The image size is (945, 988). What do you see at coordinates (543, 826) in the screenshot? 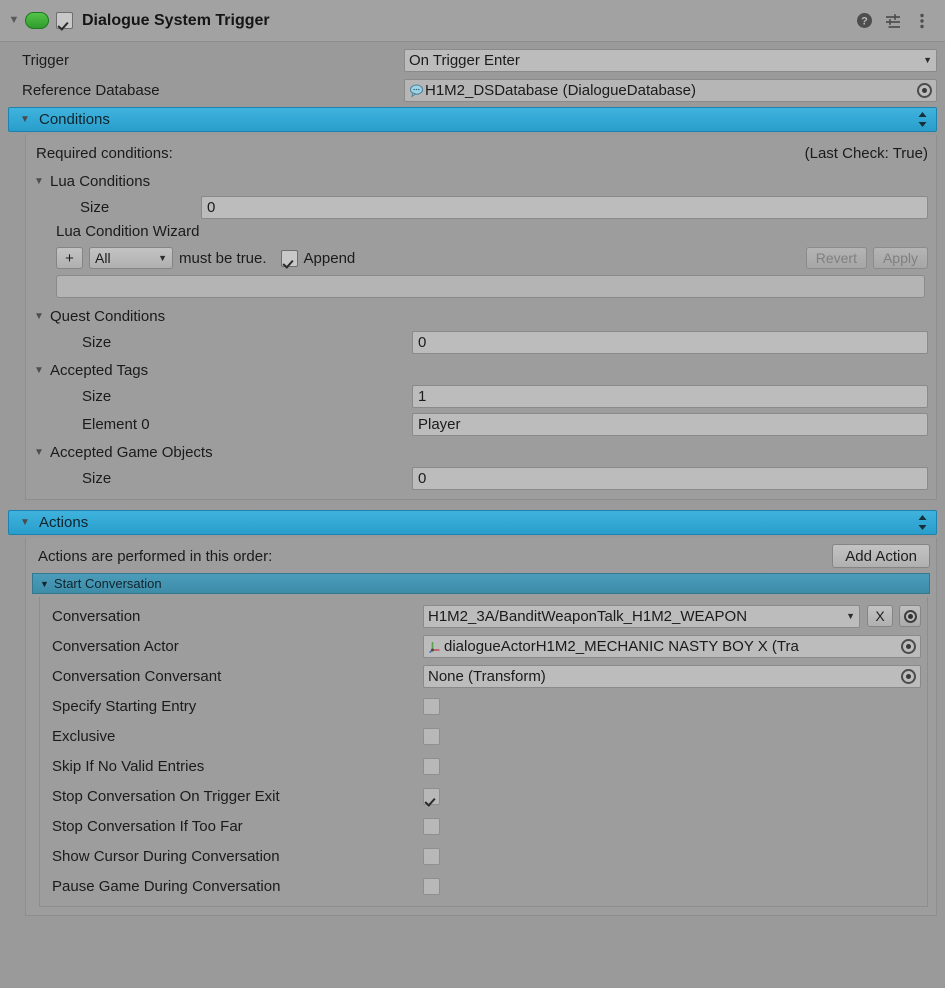
I see `stop-conversation-if-too-far-slot` at bounding box center [543, 826].